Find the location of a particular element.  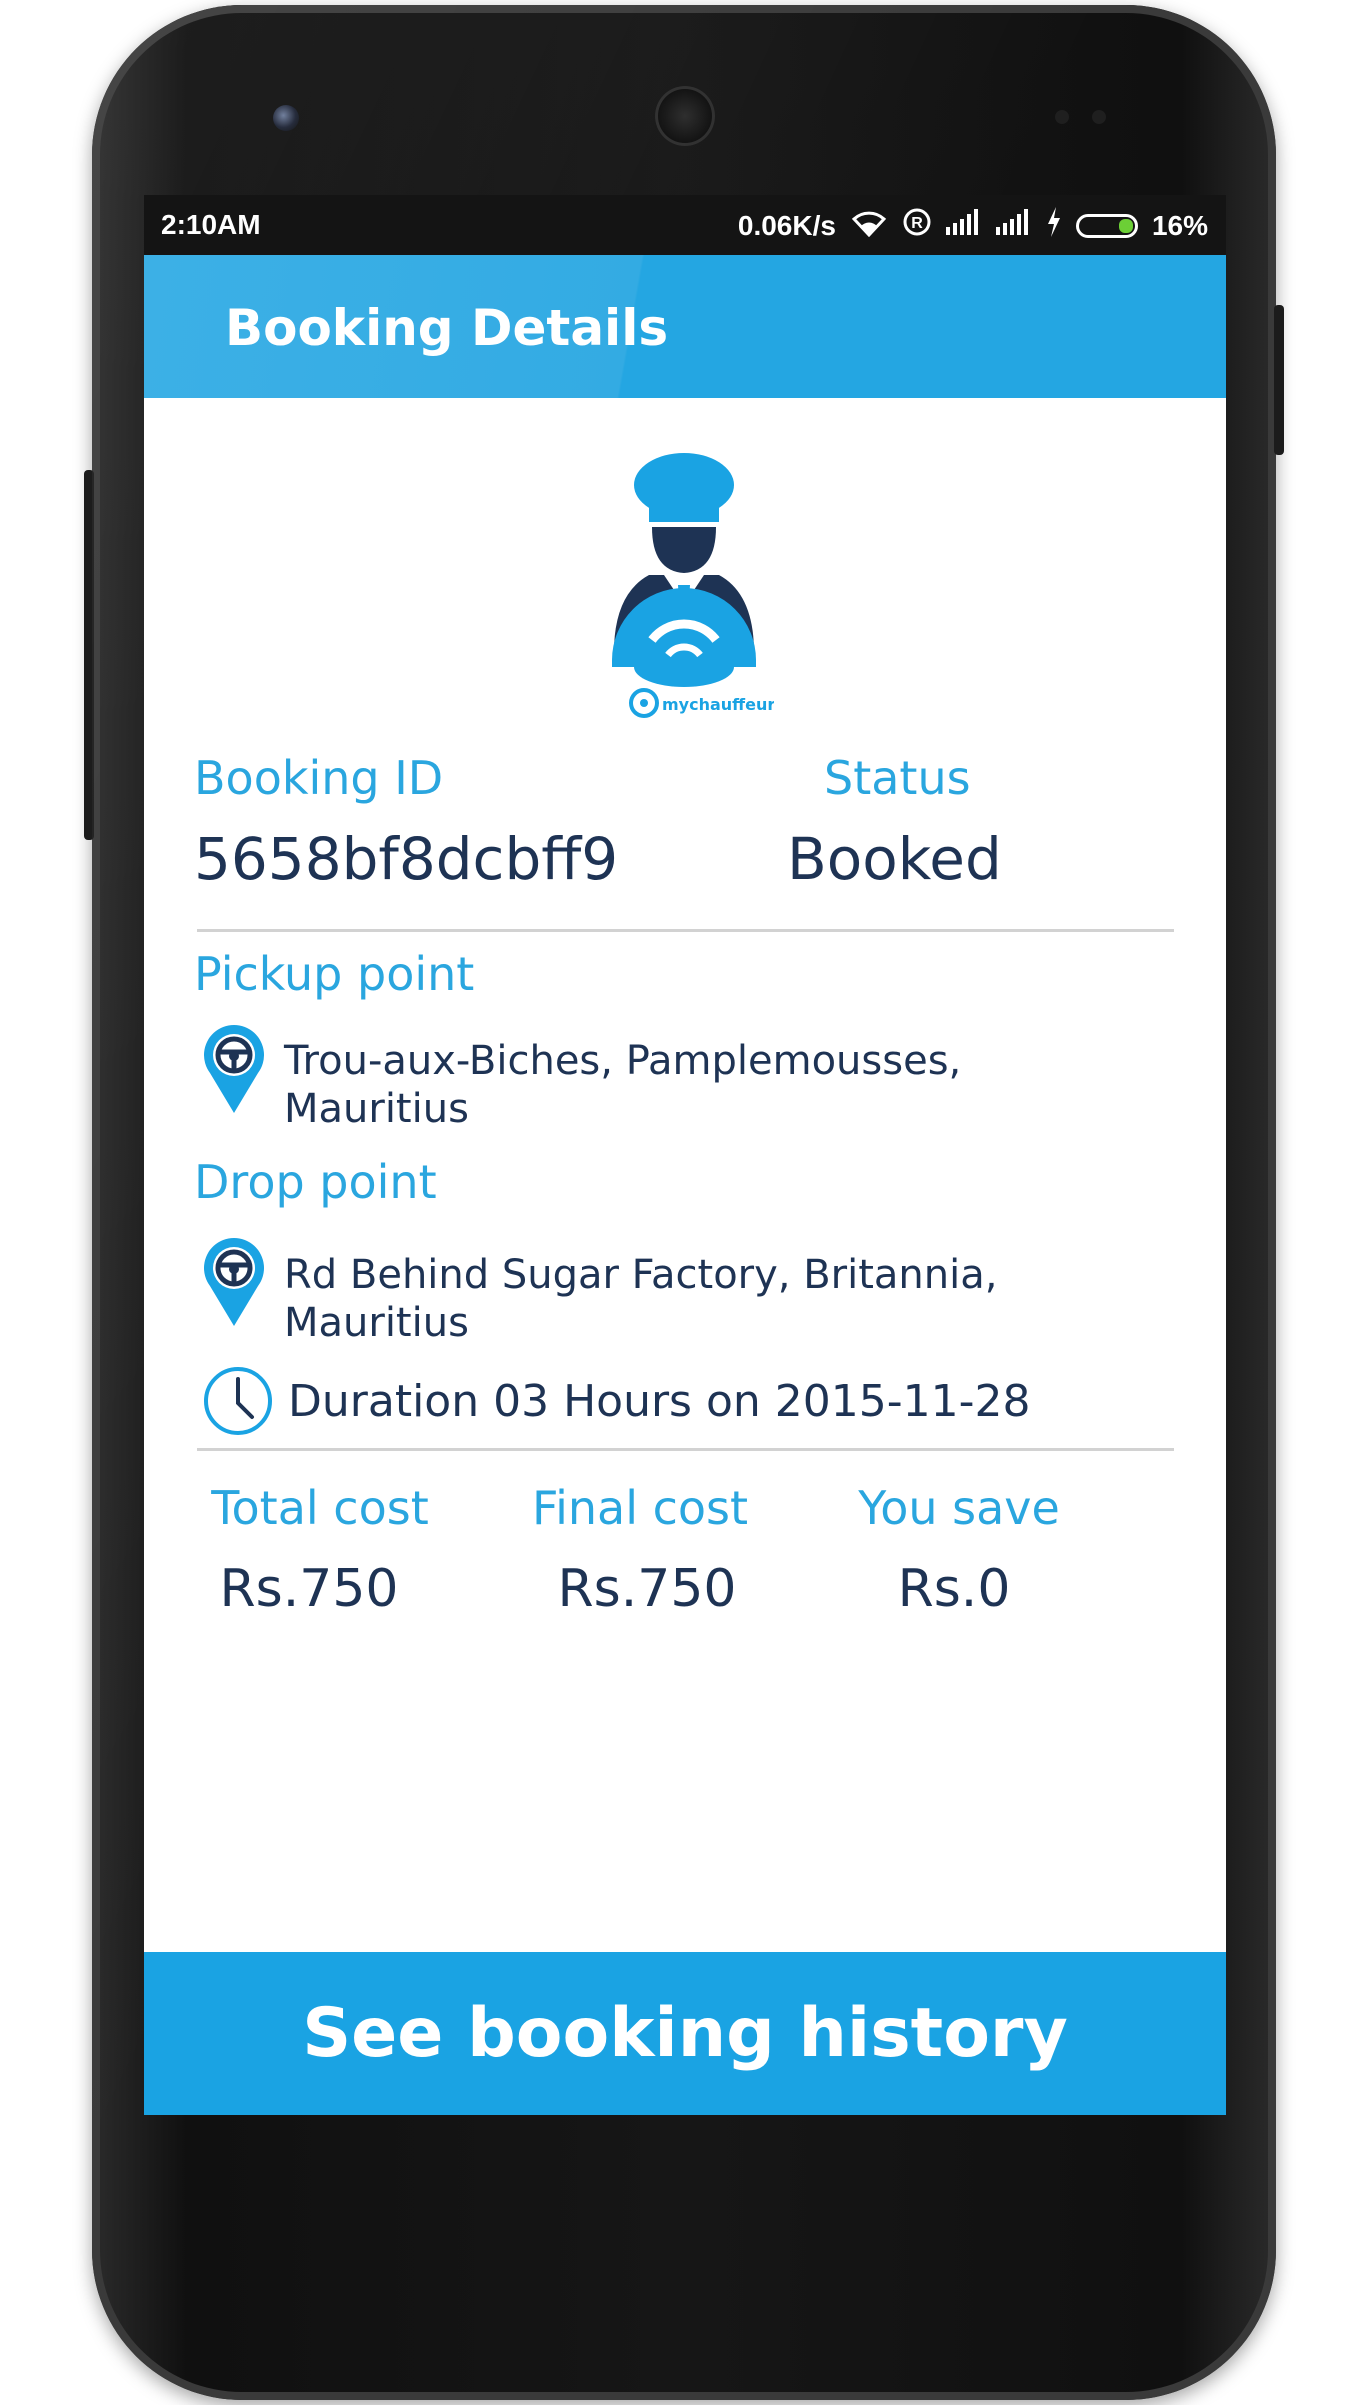

volume-button is located at coordinates (89, 655).